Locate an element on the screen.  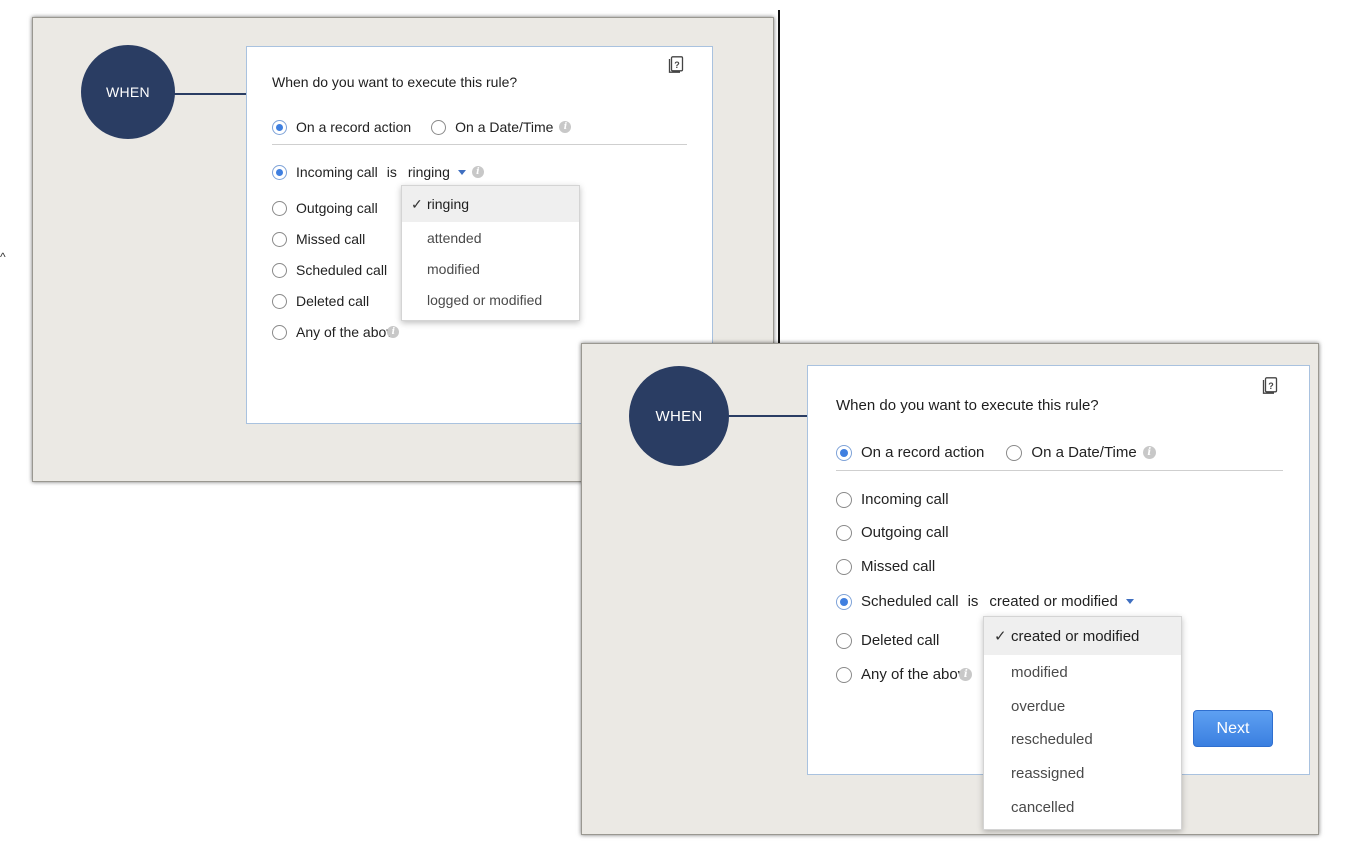
menu-item-label: rescheduled is located at coordinates (1052, 739).